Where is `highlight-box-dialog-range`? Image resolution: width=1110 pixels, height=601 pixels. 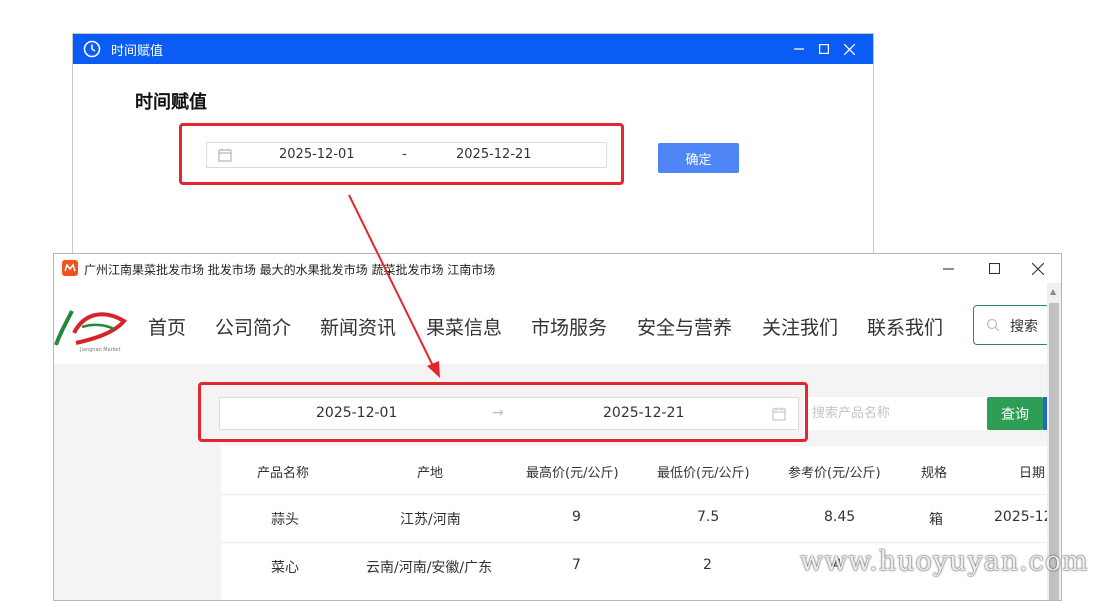
highlight-box-dialog-range is located at coordinates (401, 154).